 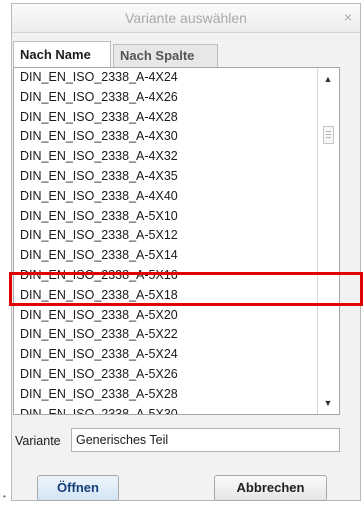 I want to click on list-item: DIN_EN_ISO_2338_A-5X26, so click(x=166, y=375).